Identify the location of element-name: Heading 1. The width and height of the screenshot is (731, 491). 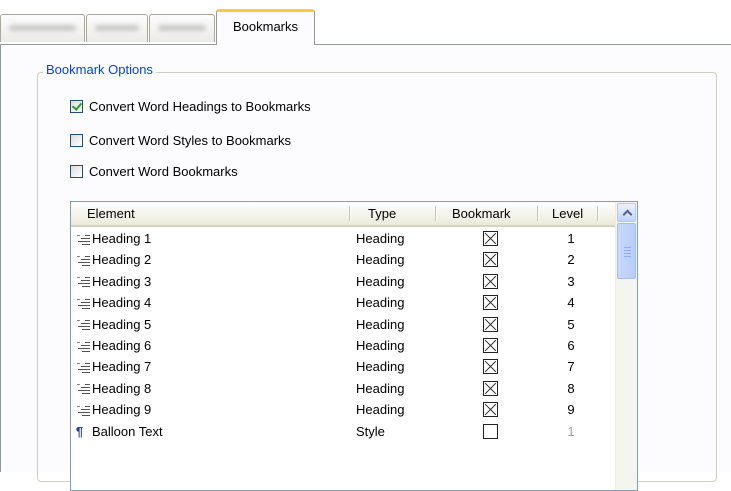
(122, 238).